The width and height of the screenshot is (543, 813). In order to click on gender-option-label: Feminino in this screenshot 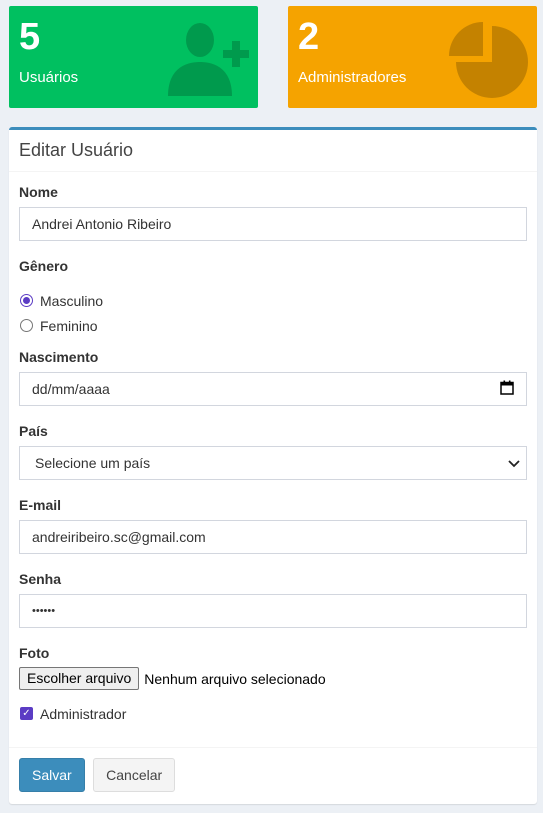, I will do `click(69, 325)`.